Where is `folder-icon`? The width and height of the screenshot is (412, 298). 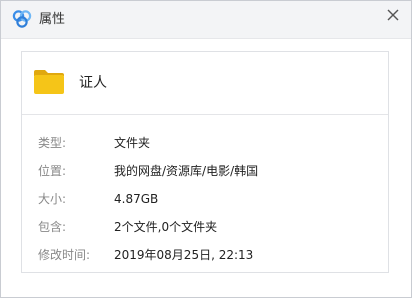
folder-icon is located at coordinates (49, 82).